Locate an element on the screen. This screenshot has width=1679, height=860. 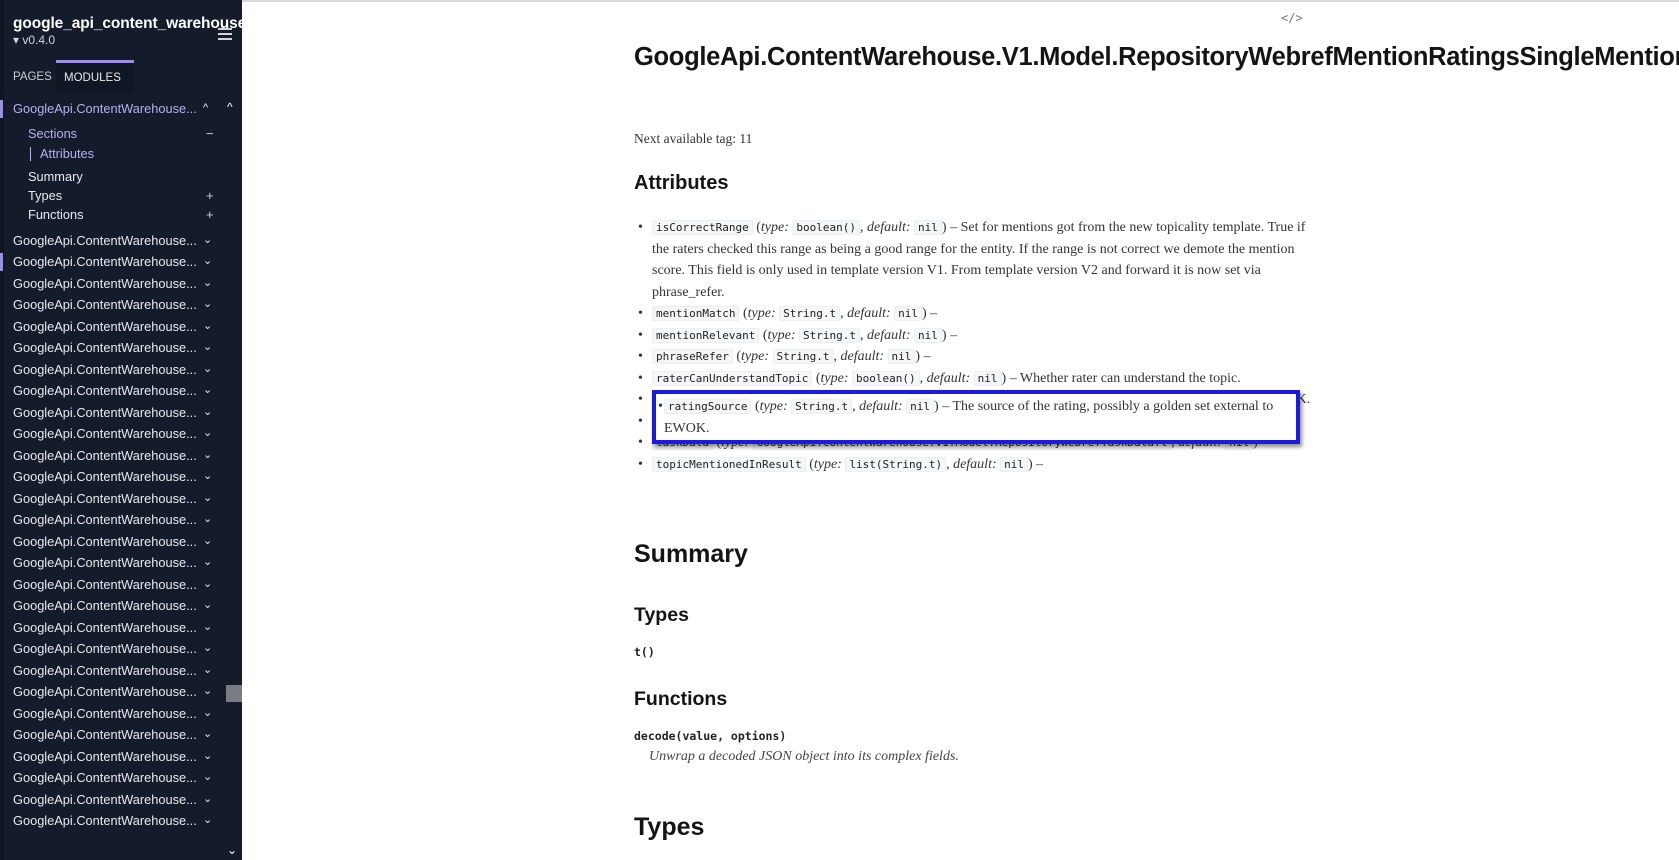
marker-indicator is located at coordinates (1, 262).